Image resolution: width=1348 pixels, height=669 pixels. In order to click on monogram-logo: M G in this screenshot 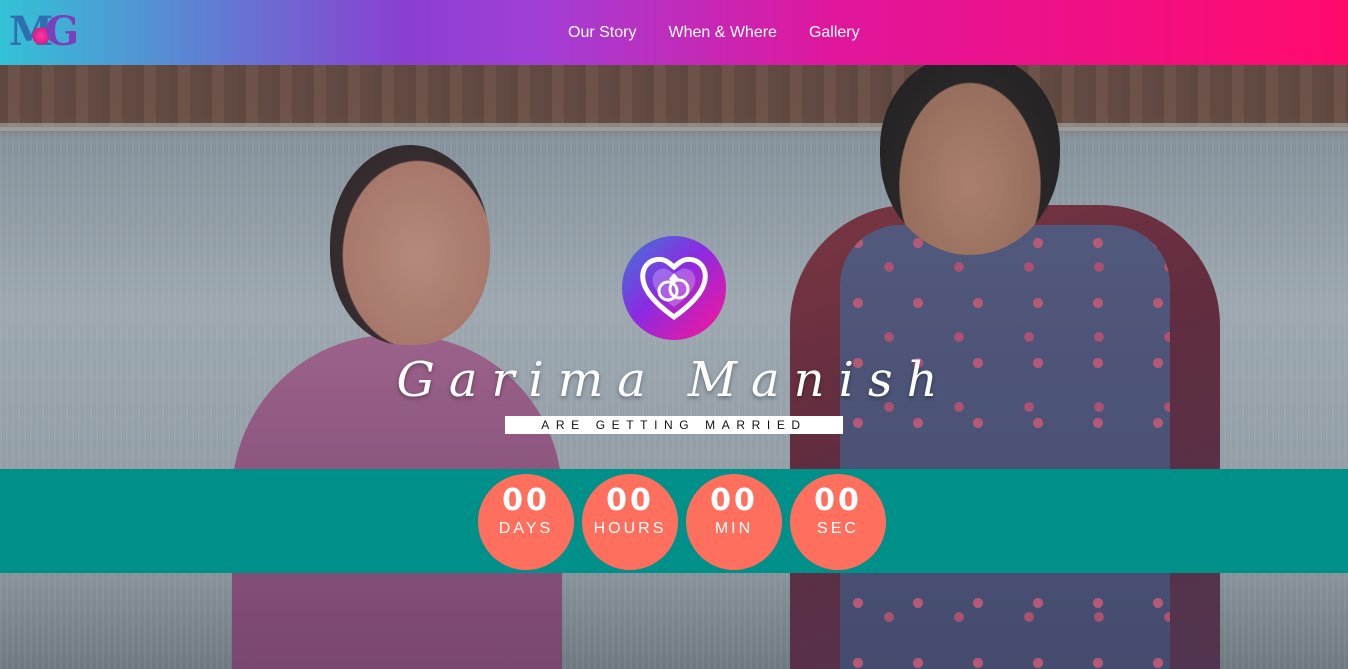, I will do `click(49, 31)`.